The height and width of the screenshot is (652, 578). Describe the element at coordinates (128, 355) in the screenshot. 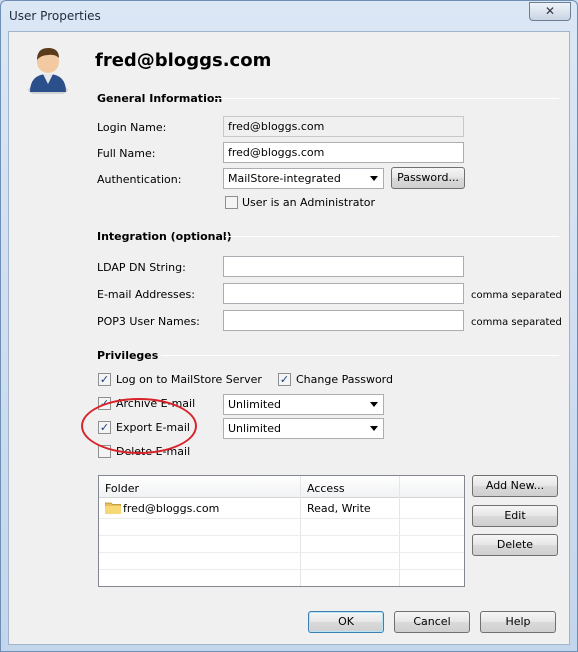

I see `privileges-section-title: Privileges` at that location.